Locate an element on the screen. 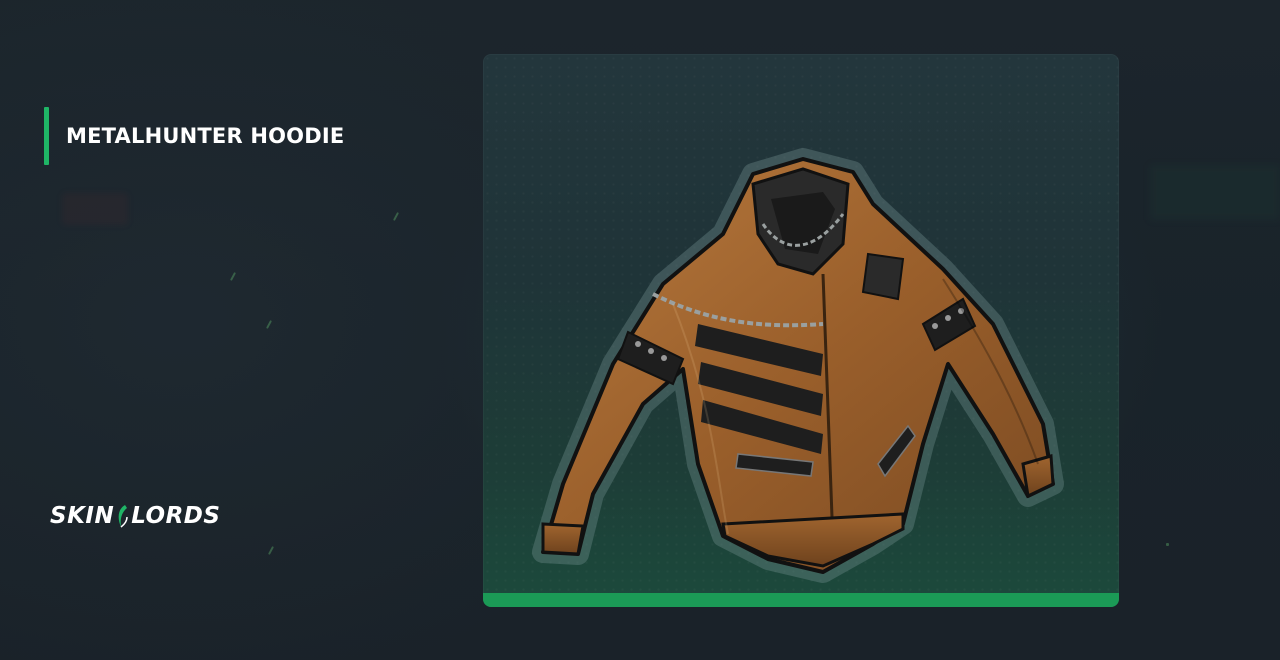  item-title: METALHUNTER HOODIE is located at coordinates (205, 136).